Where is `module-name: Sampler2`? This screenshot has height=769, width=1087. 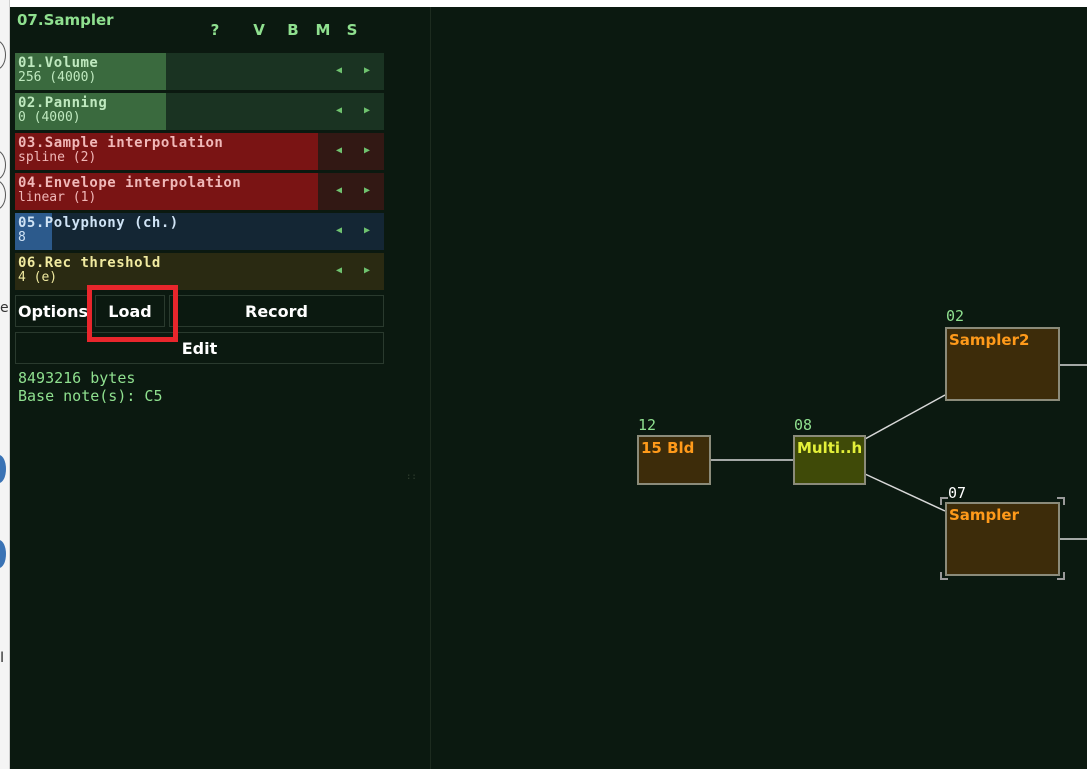
module-name: Sampler2 is located at coordinates (989, 340).